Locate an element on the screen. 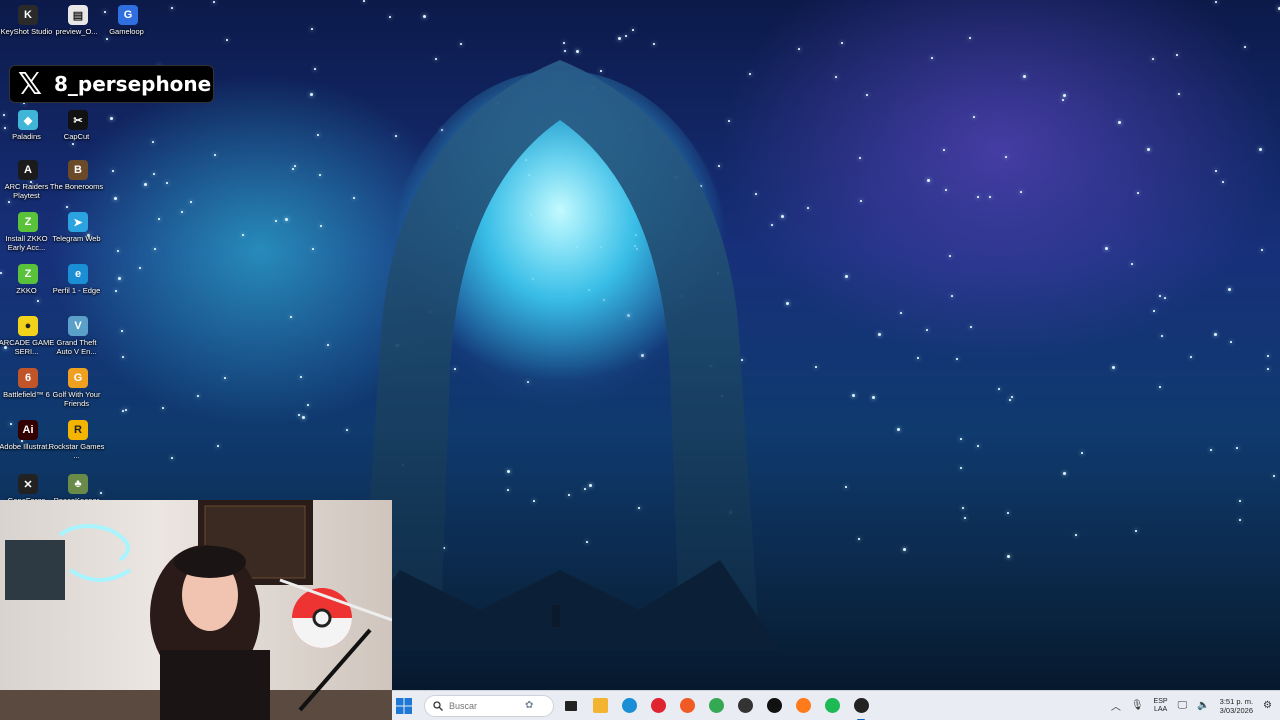 The image size is (1280, 720). network-icon: 🖵 is located at coordinates (1183, 705).